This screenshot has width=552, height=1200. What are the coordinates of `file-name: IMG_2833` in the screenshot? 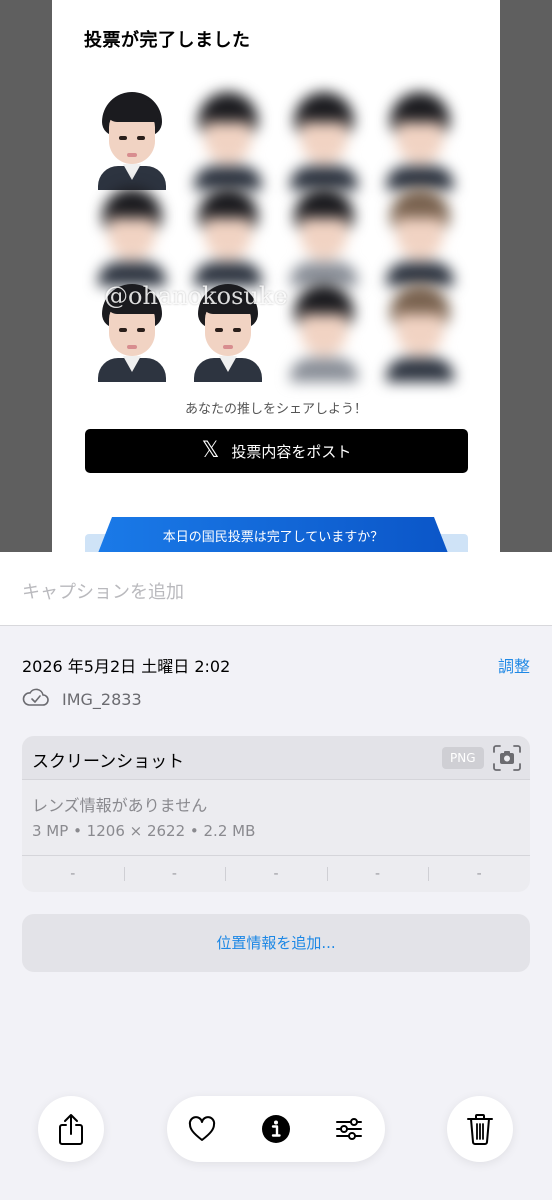 It's located at (102, 699).